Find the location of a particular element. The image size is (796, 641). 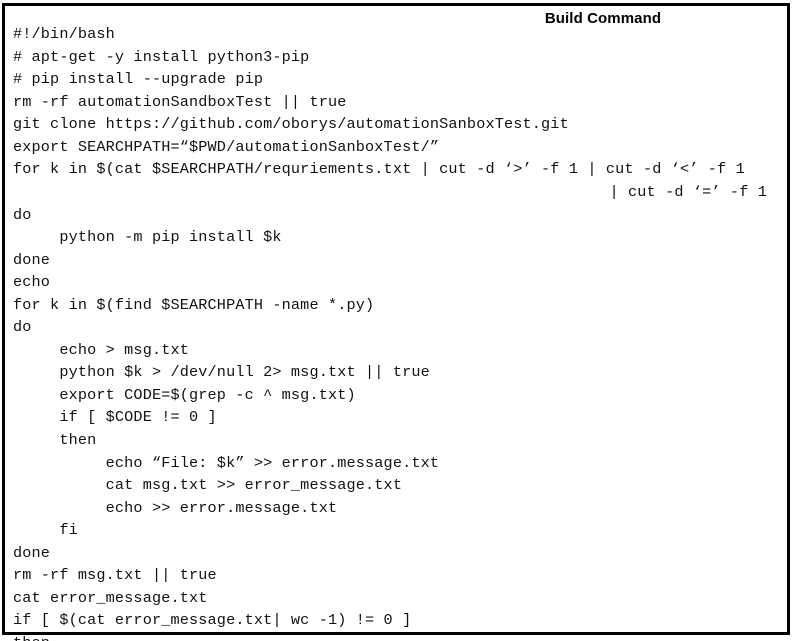

code-line-do-1: do is located at coordinates (22, 214).